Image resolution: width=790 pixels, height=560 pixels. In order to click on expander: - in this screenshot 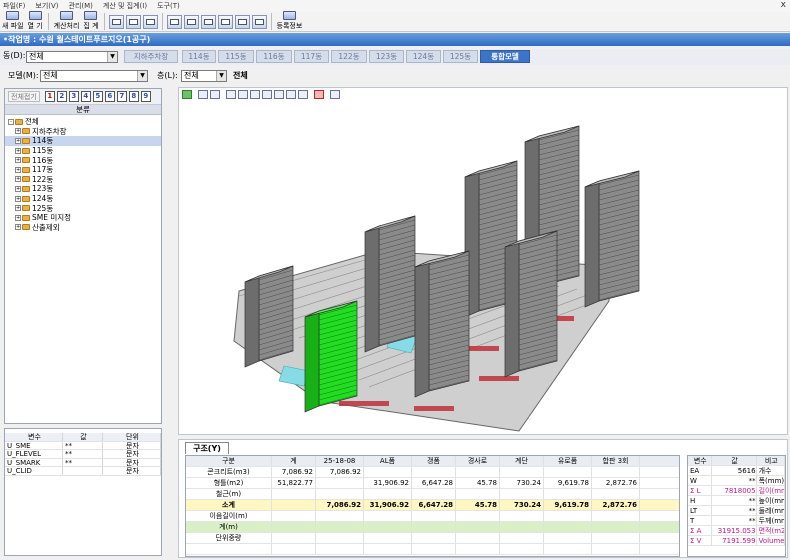, I will do `click(11, 121)`.